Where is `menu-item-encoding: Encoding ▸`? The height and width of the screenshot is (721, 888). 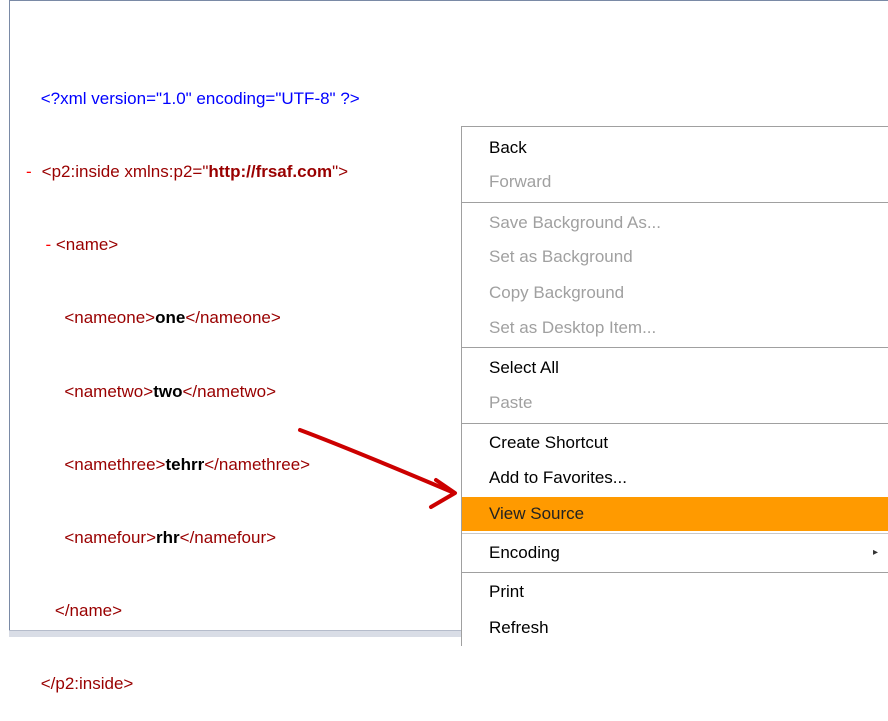 menu-item-encoding: Encoding ▸ is located at coordinates (675, 553).